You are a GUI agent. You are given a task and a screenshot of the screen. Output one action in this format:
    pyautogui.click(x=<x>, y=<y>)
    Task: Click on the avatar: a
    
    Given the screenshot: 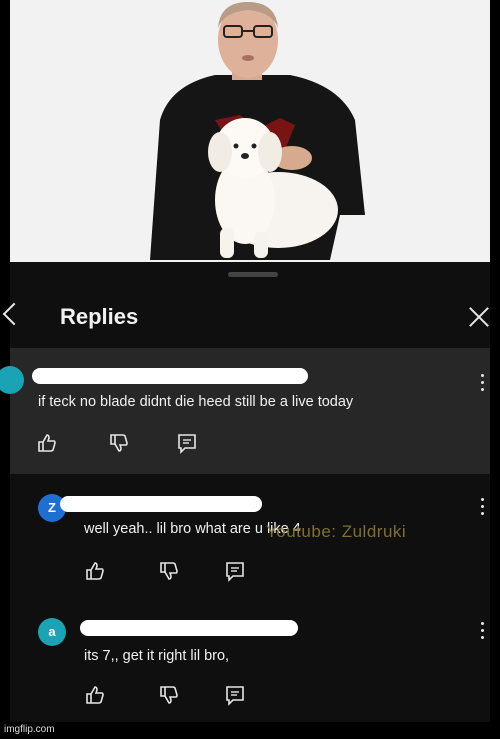 What is the action you would take?
    pyautogui.click(x=52, y=632)
    